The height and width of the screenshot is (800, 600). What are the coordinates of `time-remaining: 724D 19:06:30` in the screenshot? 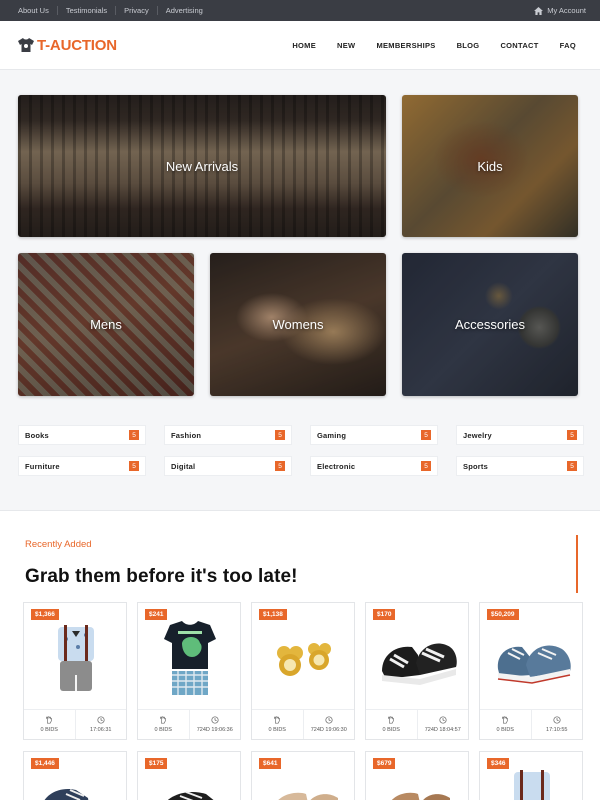 It's located at (328, 730).